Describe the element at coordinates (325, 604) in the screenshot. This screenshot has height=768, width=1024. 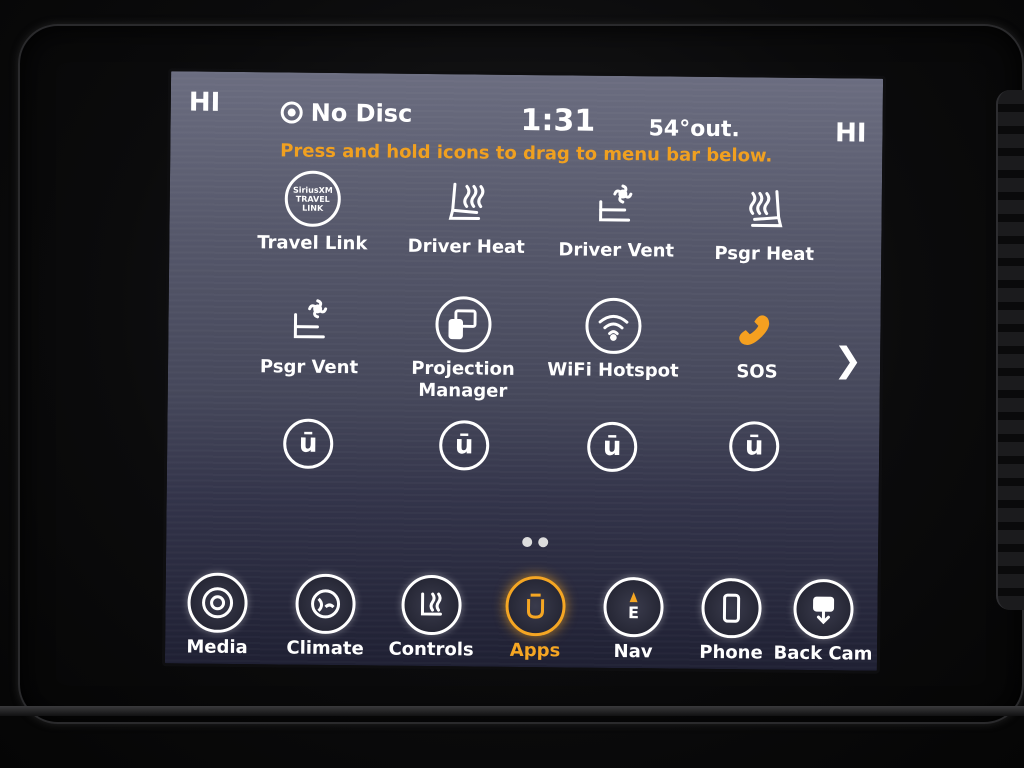
I see `climate-icon` at that location.